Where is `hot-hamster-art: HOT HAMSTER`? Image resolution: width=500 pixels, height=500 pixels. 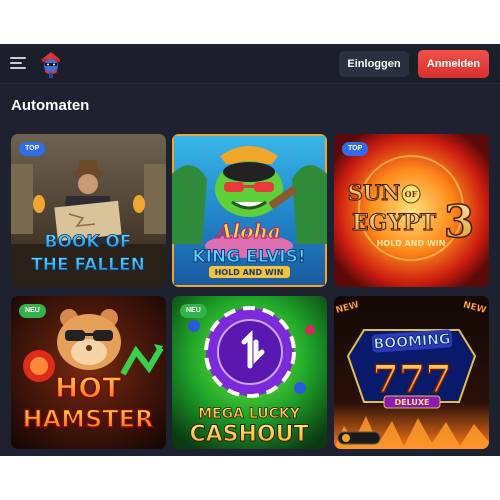
hot-hamster-art: HOT HAMSTER is located at coordinates (88, 372).